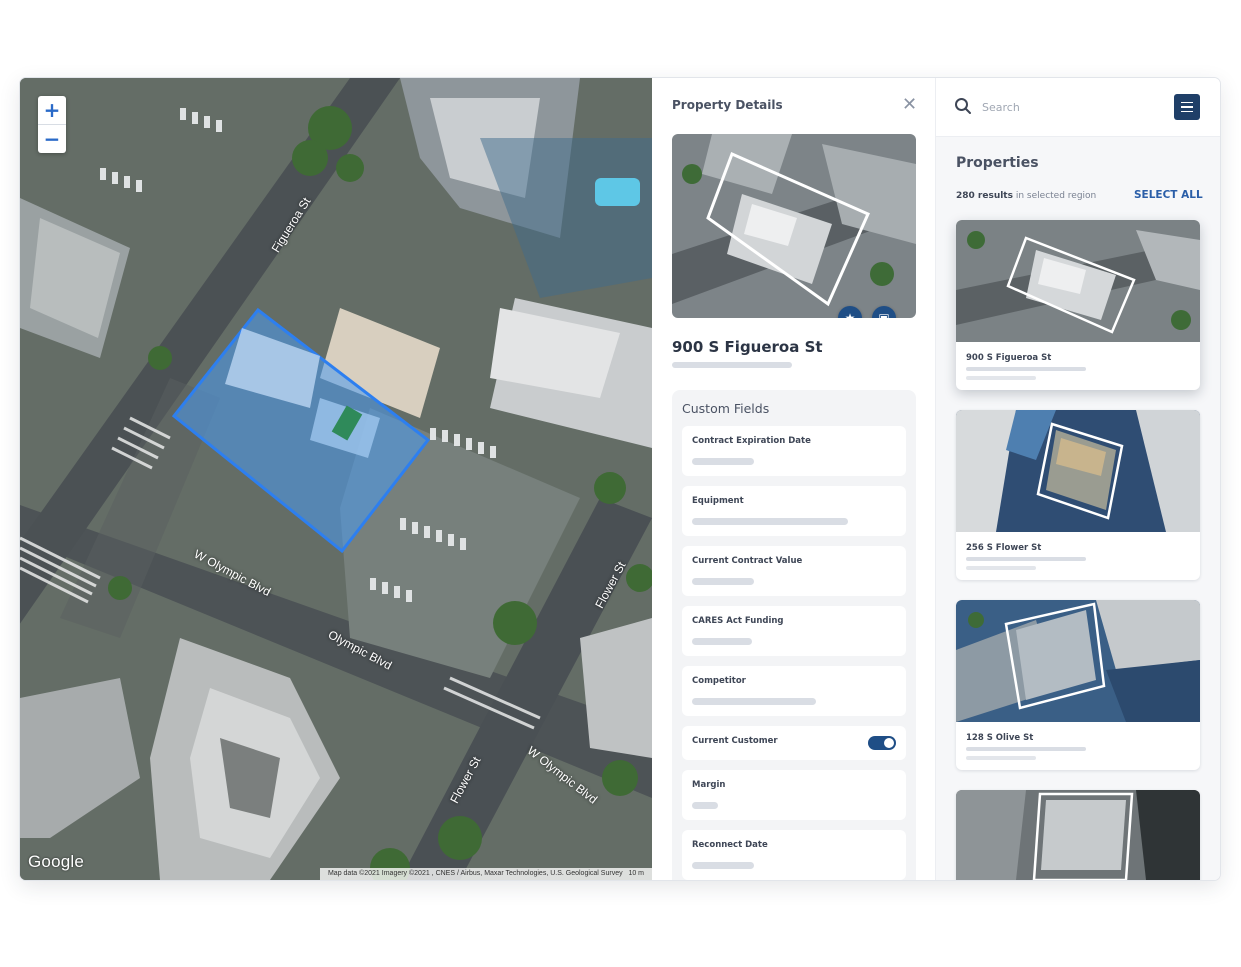 This screenshot has width=1241, height=967. What do you see at coordinates (726, 408) in the screenshot?
I see `custom-fields-title: Custom Fields` at bounding box center [726, 408].